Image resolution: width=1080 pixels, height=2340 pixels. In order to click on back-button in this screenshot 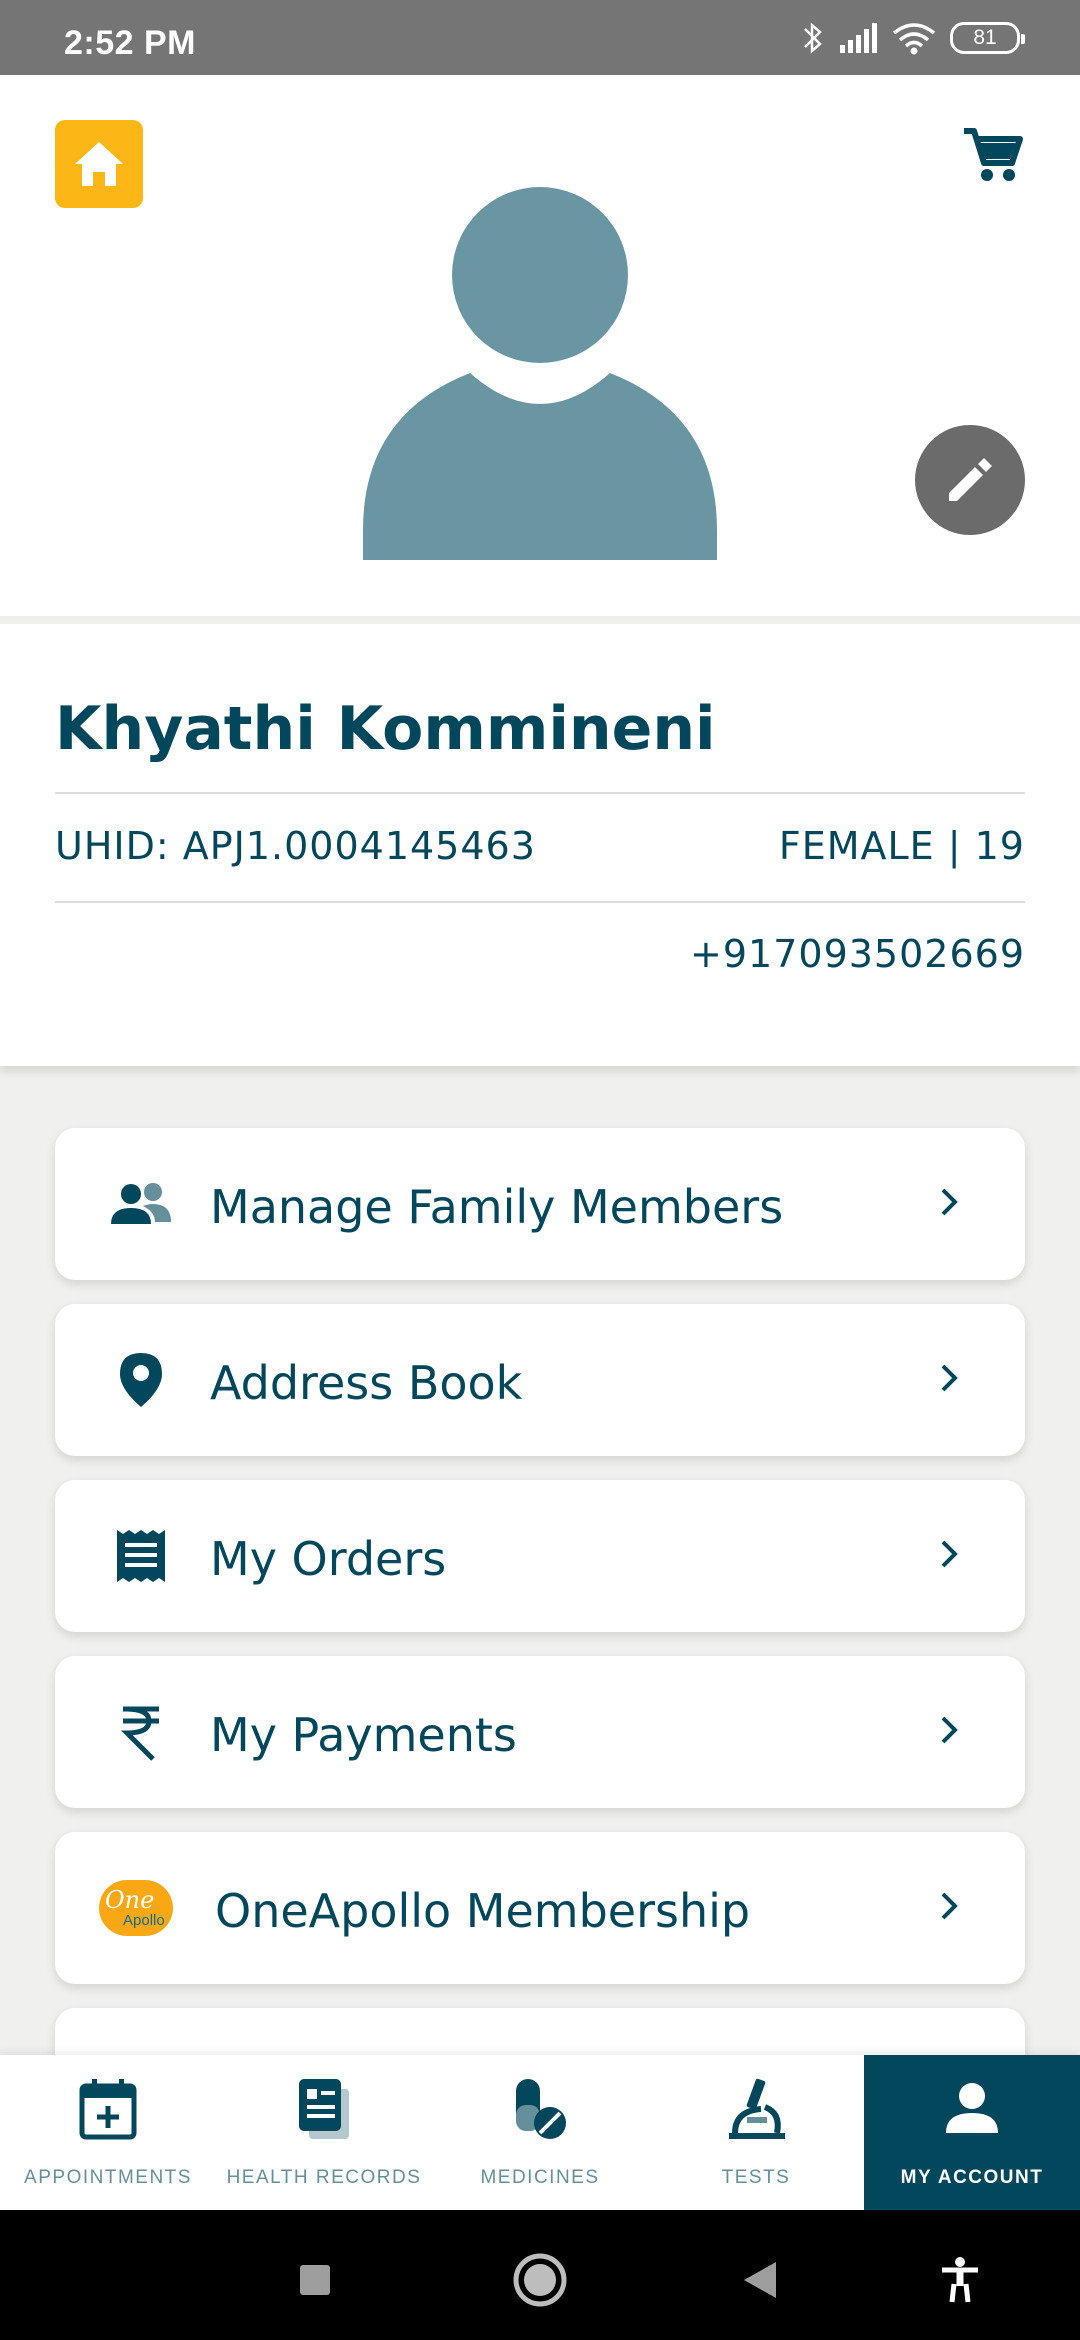, I will do `click(760, 2280)`.